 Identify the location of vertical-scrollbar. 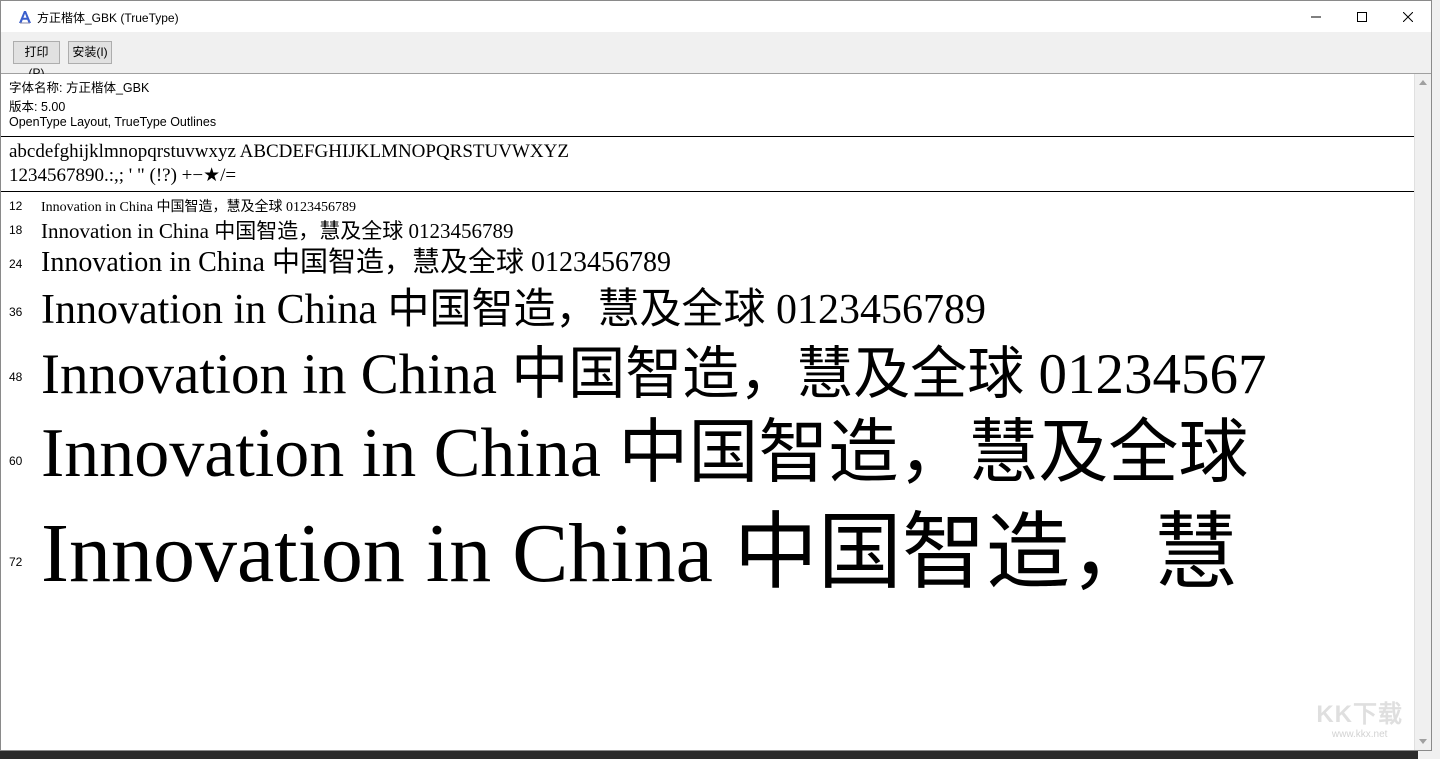
(1422, 412).